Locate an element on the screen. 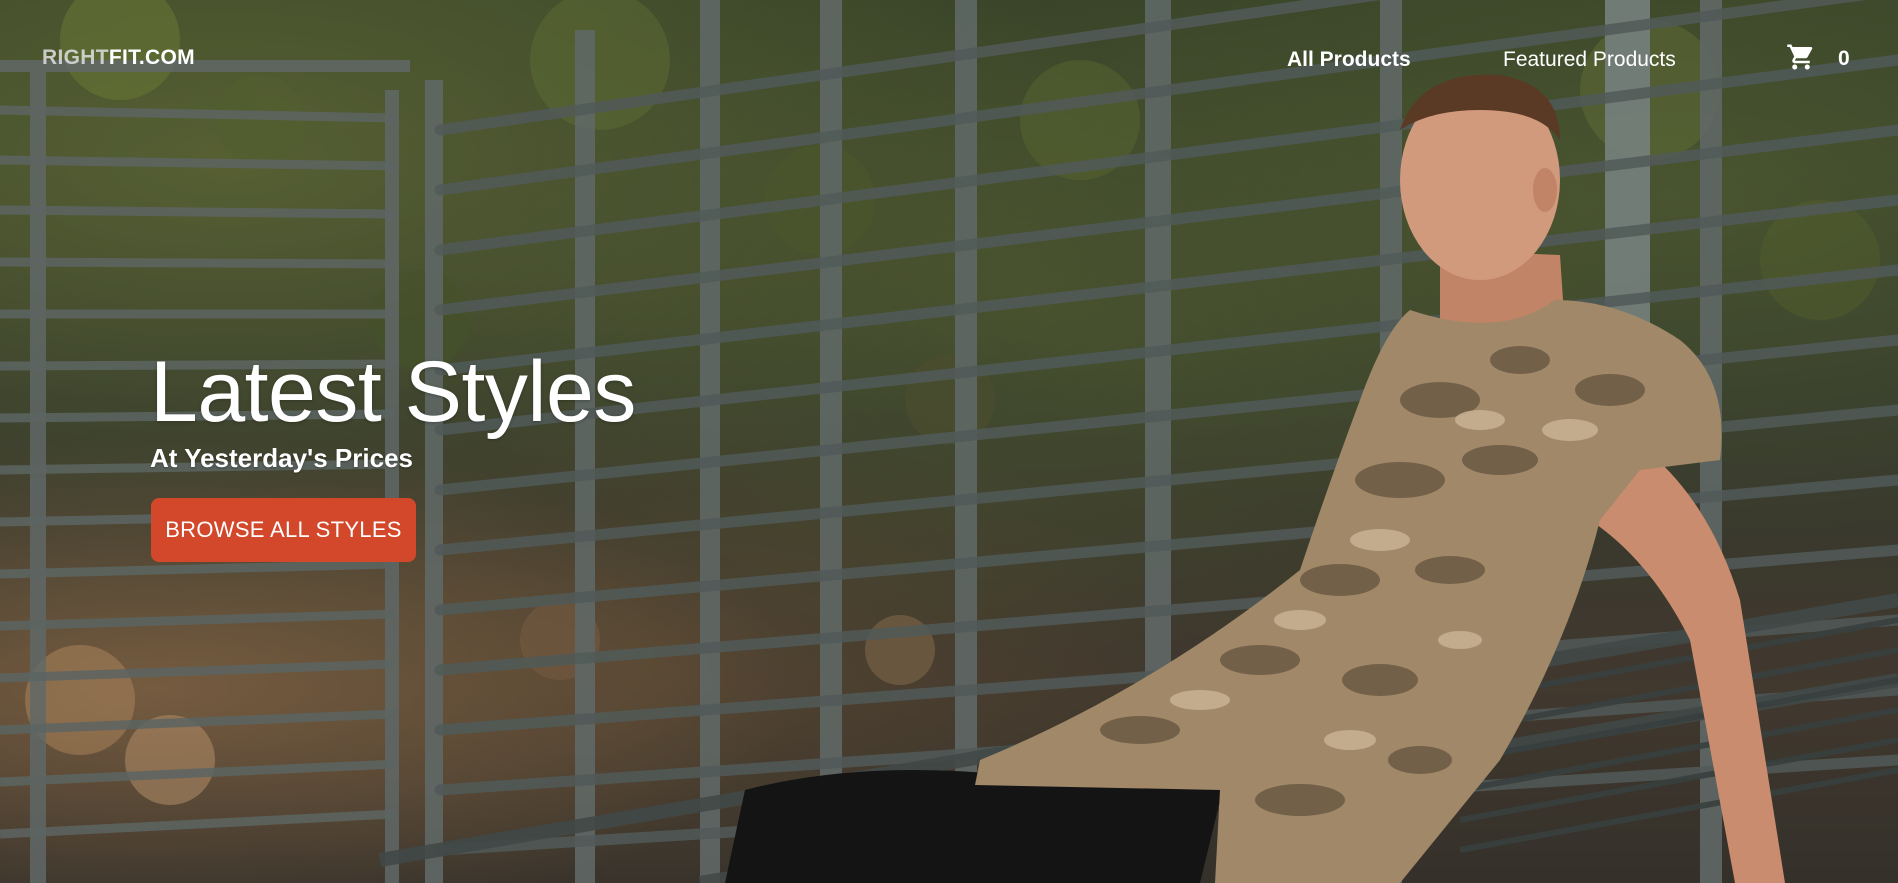  cart-count: 0 is located at coordinates (1844, 58).